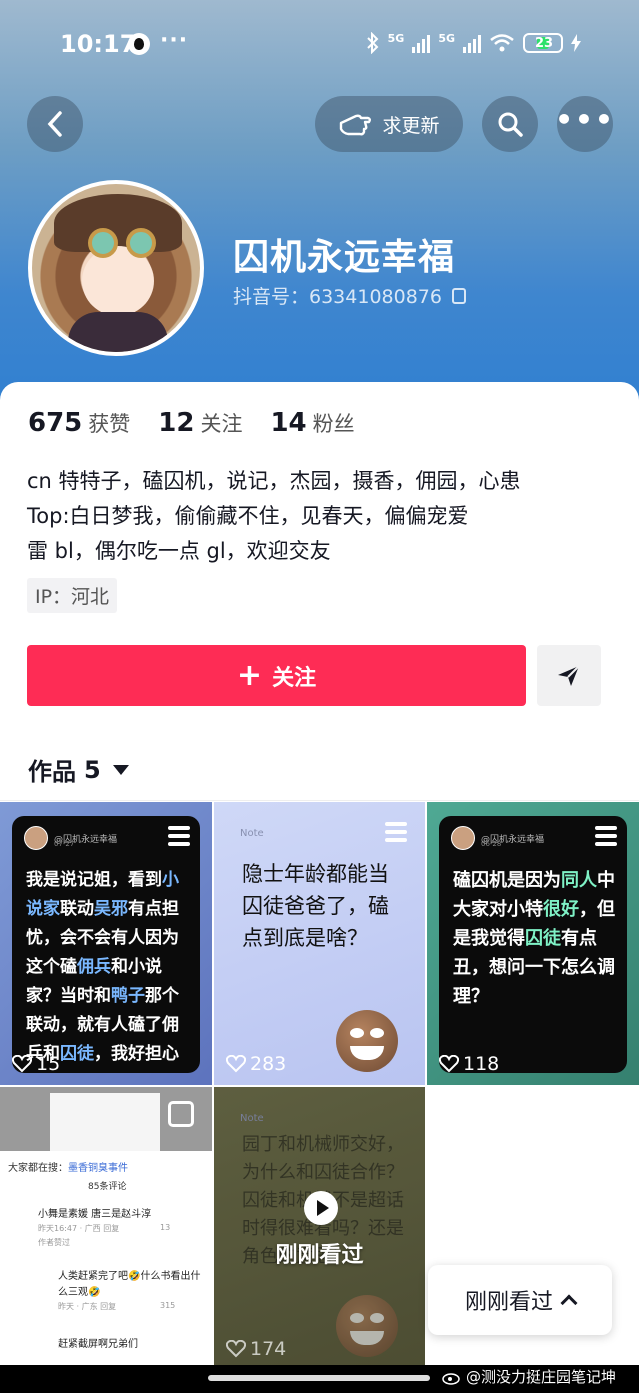 The width and height of the screenshot is (639, 1393). Describe the element at coordinates (179, 551) in the screenshot. I see `bio-line: 雷 bl，偶尔吃一点 gl，欢迎交友` at that location.